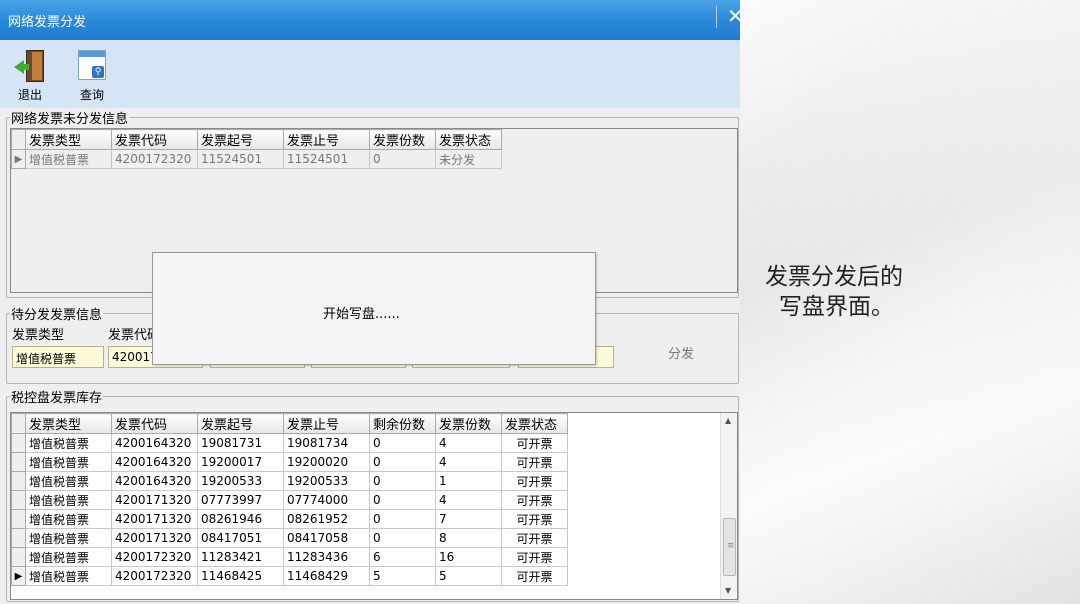 This screenshot has height=604, width=1080. What do you see at coordinates (240, 159) in the screenshot?
I see `table-cell: 11524501` at bounding box center [240, 159].